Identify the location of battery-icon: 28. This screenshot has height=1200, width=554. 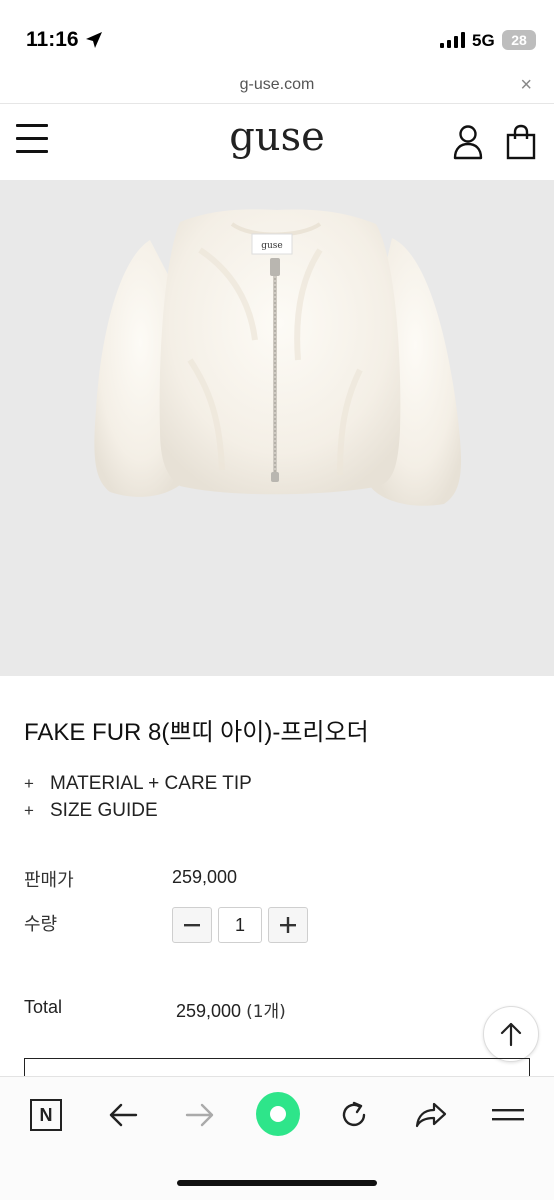
(519, 40).